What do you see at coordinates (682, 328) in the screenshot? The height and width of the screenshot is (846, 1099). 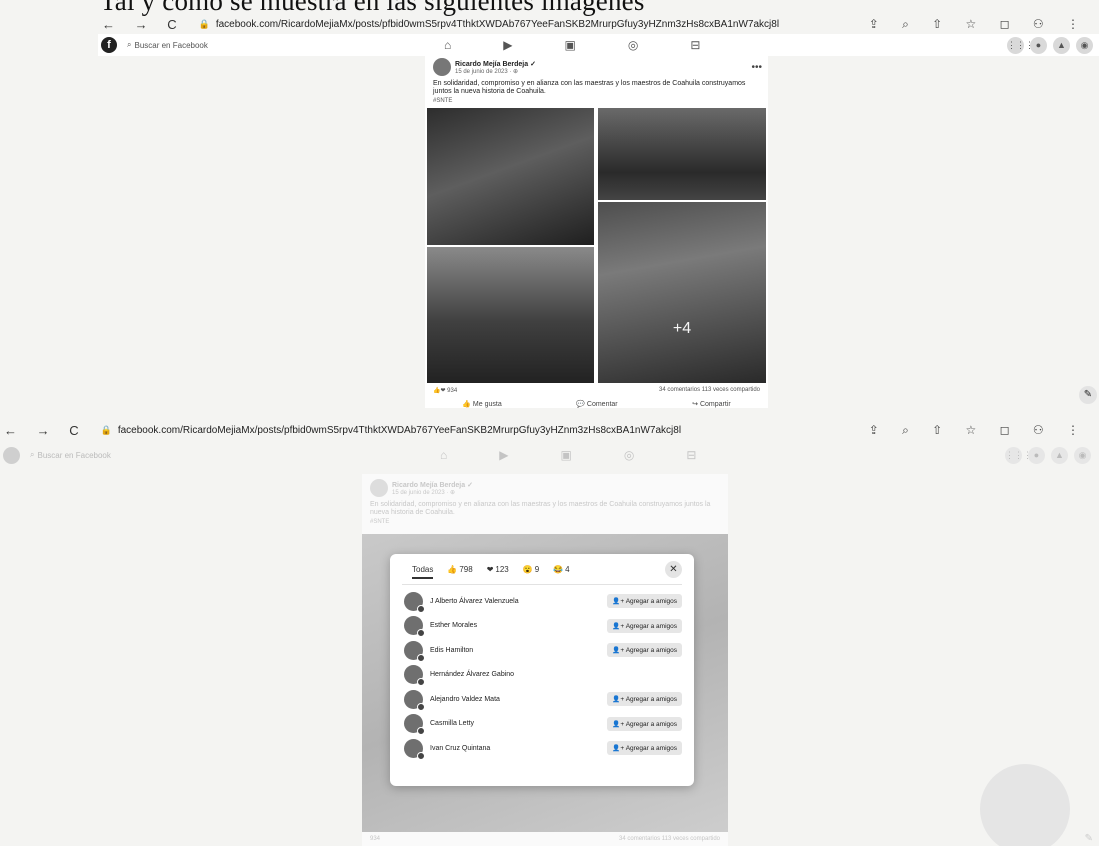 I see `more-photos-count: +4` at bounding box center [682, 328].